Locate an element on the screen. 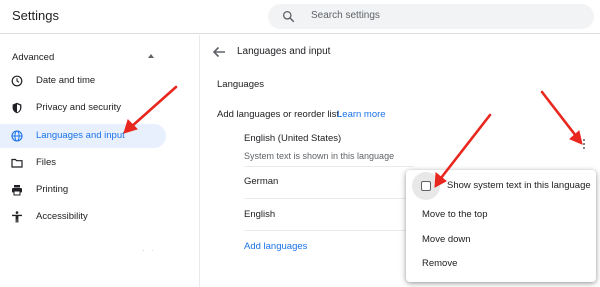  menu-item-label: Remove is located at coordinates (440, 263).